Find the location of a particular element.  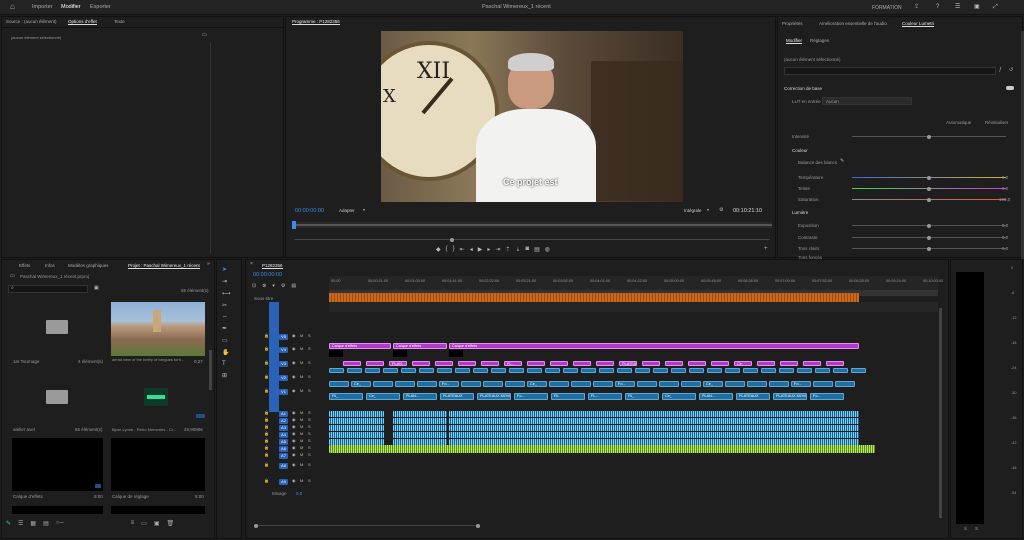

camera-icon: ◙ is located at coordinates (527, 251).